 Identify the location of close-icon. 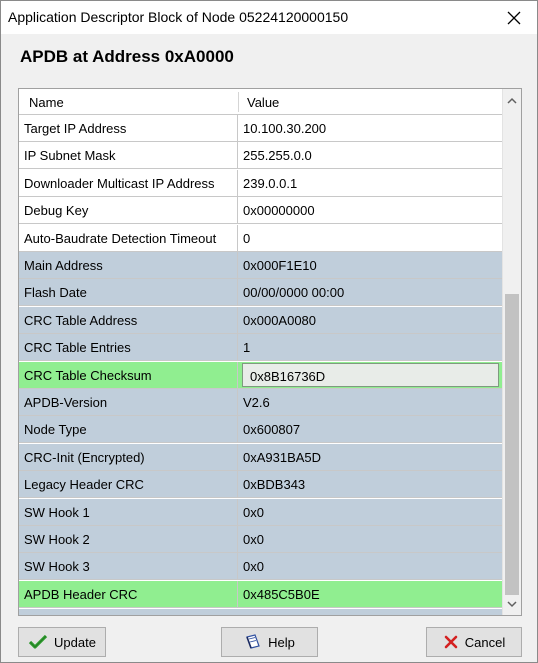
(514, 17).